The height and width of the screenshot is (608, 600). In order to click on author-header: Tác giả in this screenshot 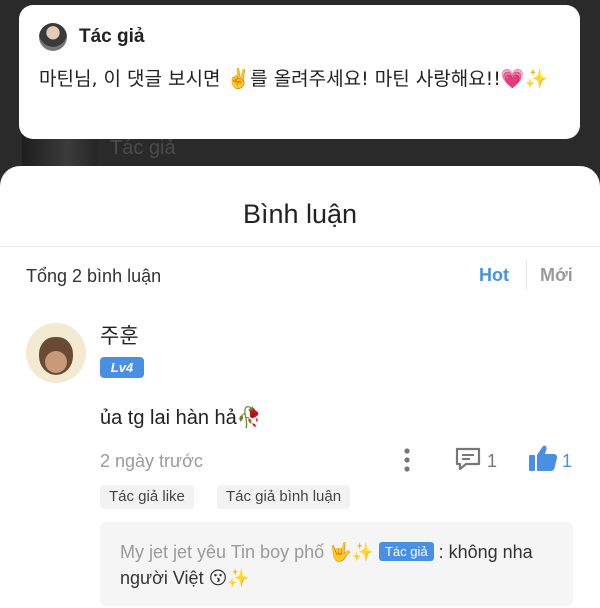, I will do `click(299, 37)`.